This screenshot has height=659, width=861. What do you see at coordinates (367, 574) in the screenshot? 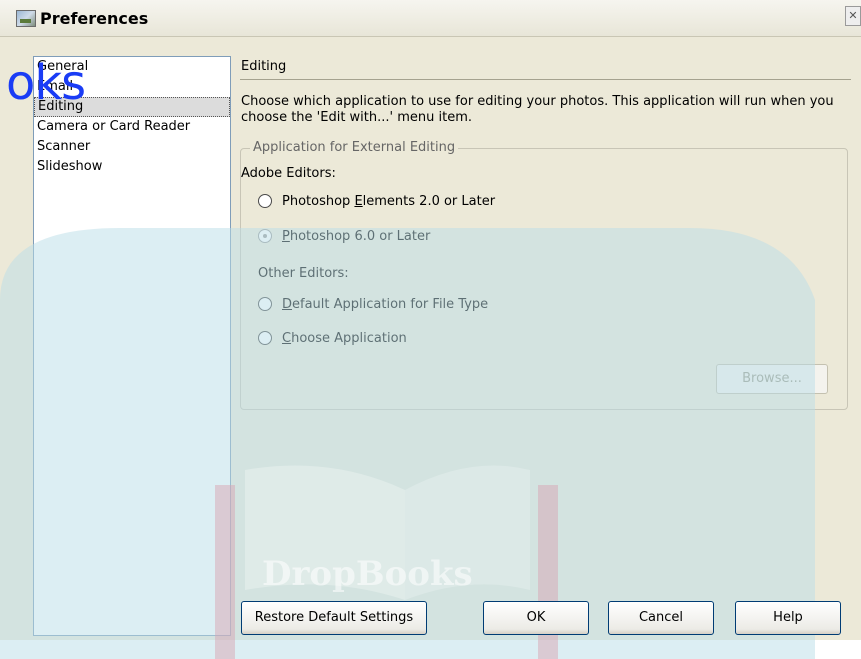
I see `watermark-brand: DropBooks` at bounding box center [367, 574].